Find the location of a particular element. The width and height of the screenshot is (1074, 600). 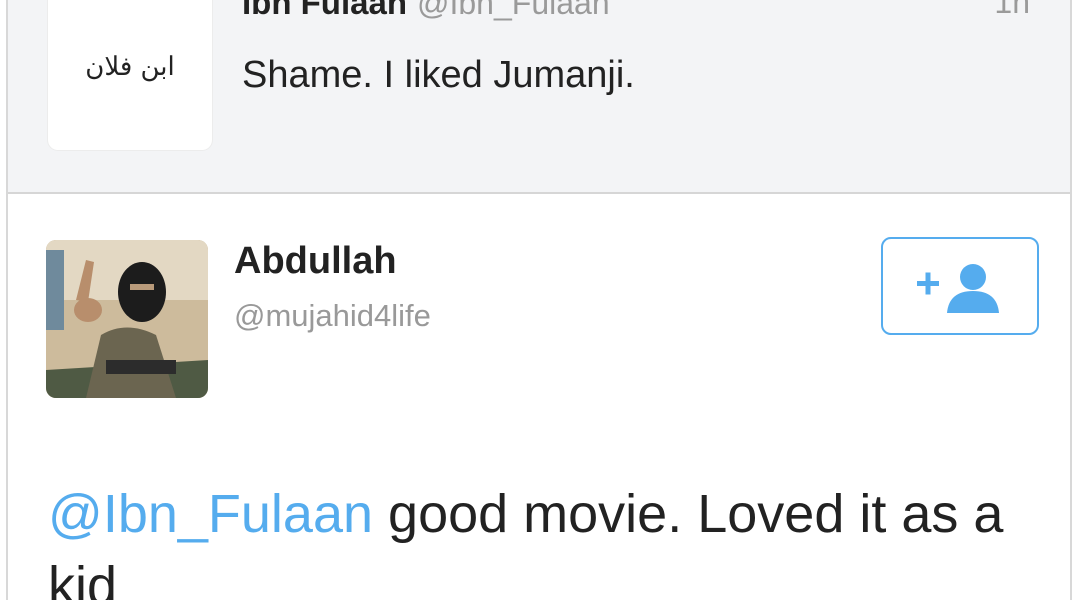

author-name: Abdullah is located at coordinates (315, 261).